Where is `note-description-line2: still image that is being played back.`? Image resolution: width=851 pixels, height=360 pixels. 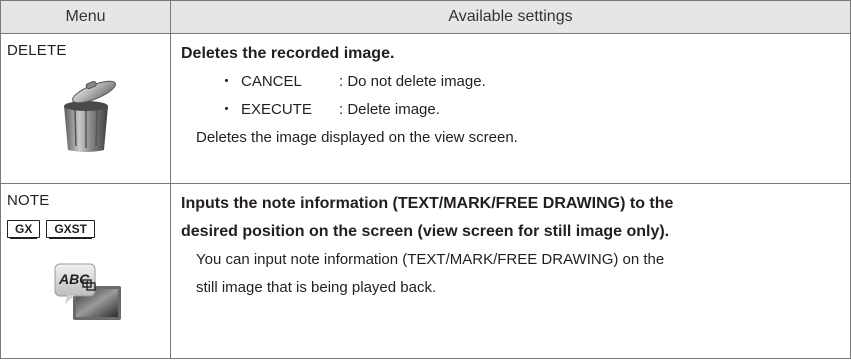 note-description-line2: still image that is being played back. is located at coordinates (316, 287).